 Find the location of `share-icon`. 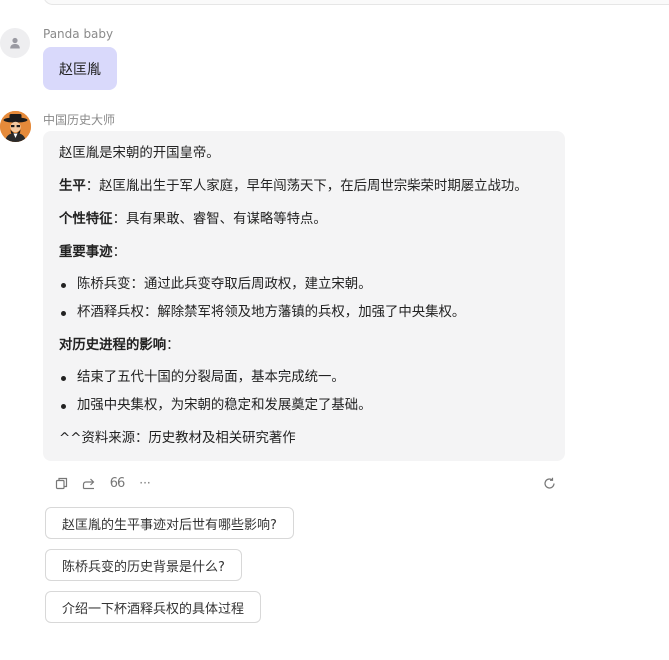

share-icon is located at coordinates (88, 483).